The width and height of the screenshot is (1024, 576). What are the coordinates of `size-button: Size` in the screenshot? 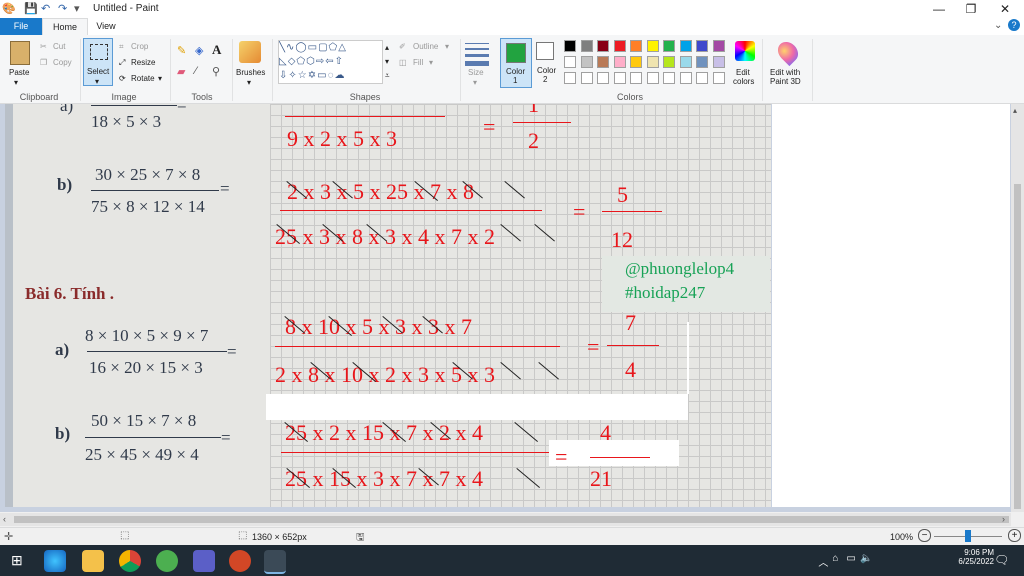 It's located at (476, 72).